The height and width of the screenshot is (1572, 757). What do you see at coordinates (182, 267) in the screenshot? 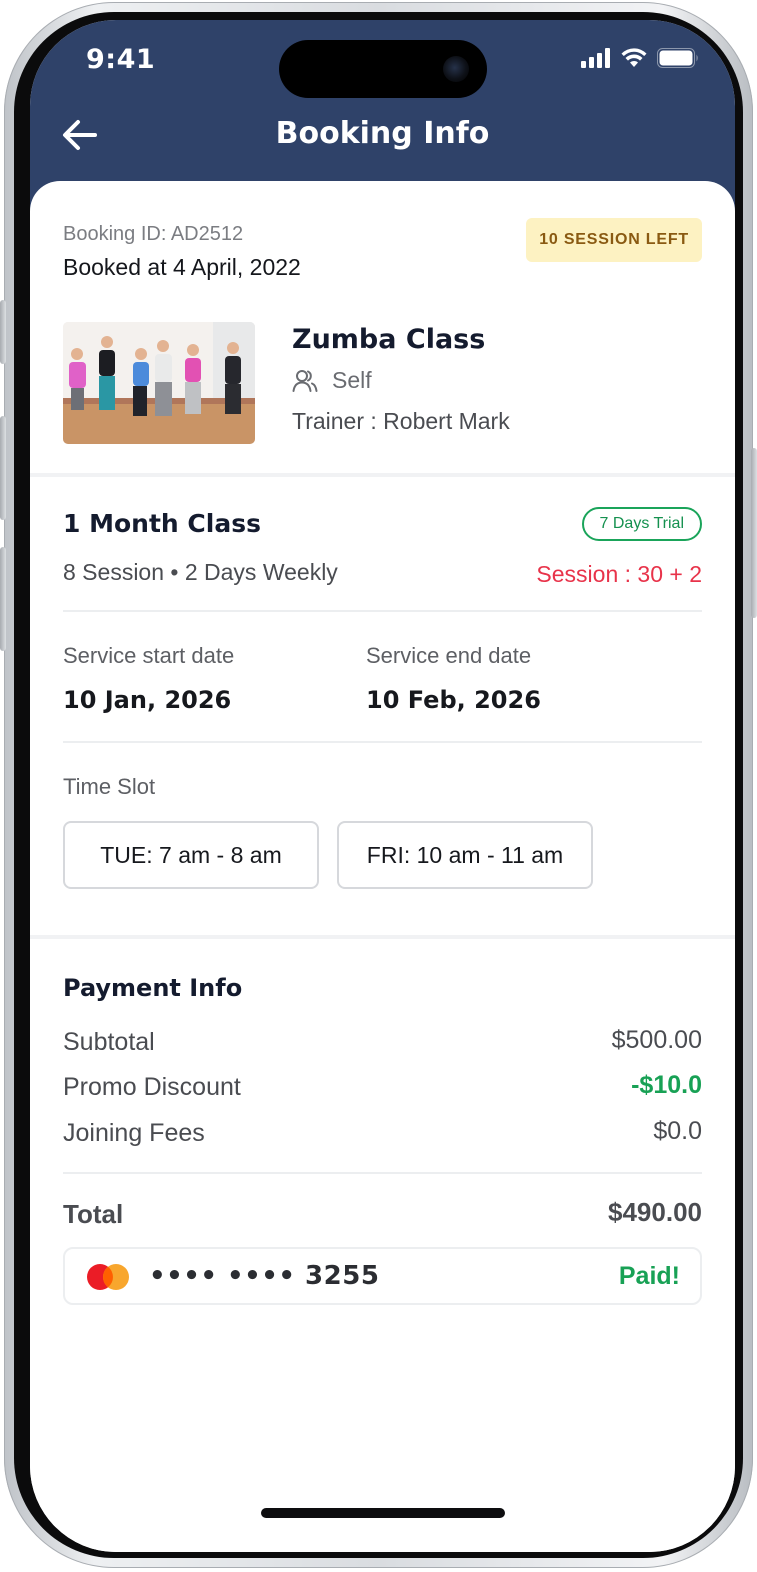
I see `booked-at-date: Booked at 4 April, 2022` at bounding box center [182, 267].